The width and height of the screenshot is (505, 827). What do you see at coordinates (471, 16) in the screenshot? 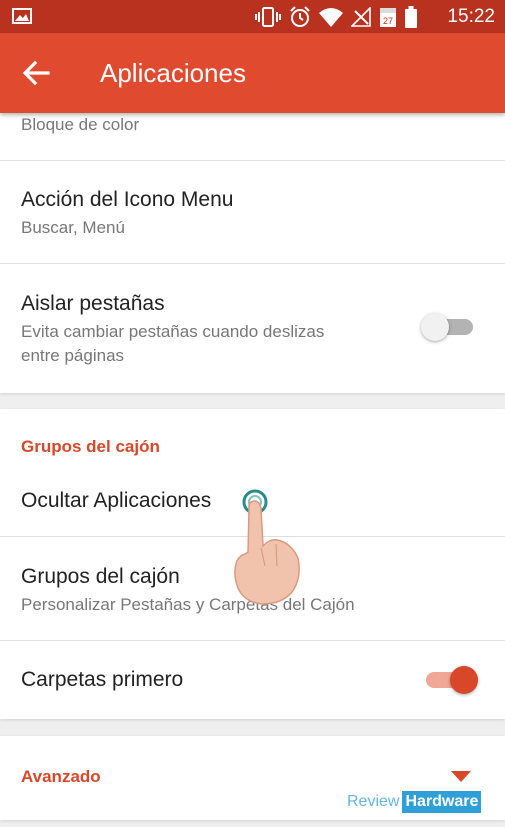
I see `clock: 15:22` at bounding box center [471, 16].